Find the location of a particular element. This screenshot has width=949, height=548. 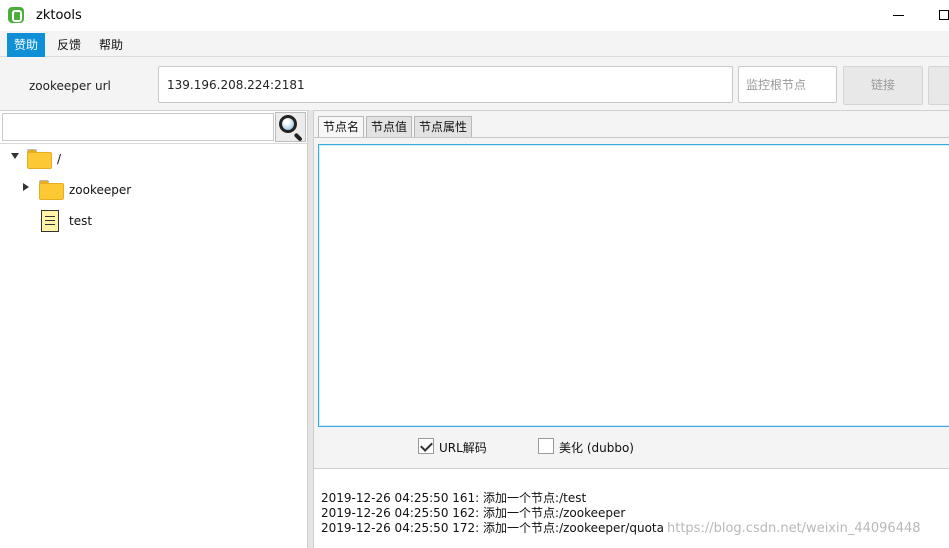

menu-item-sponsor: 赞助 is located at coordinates (26, 45).